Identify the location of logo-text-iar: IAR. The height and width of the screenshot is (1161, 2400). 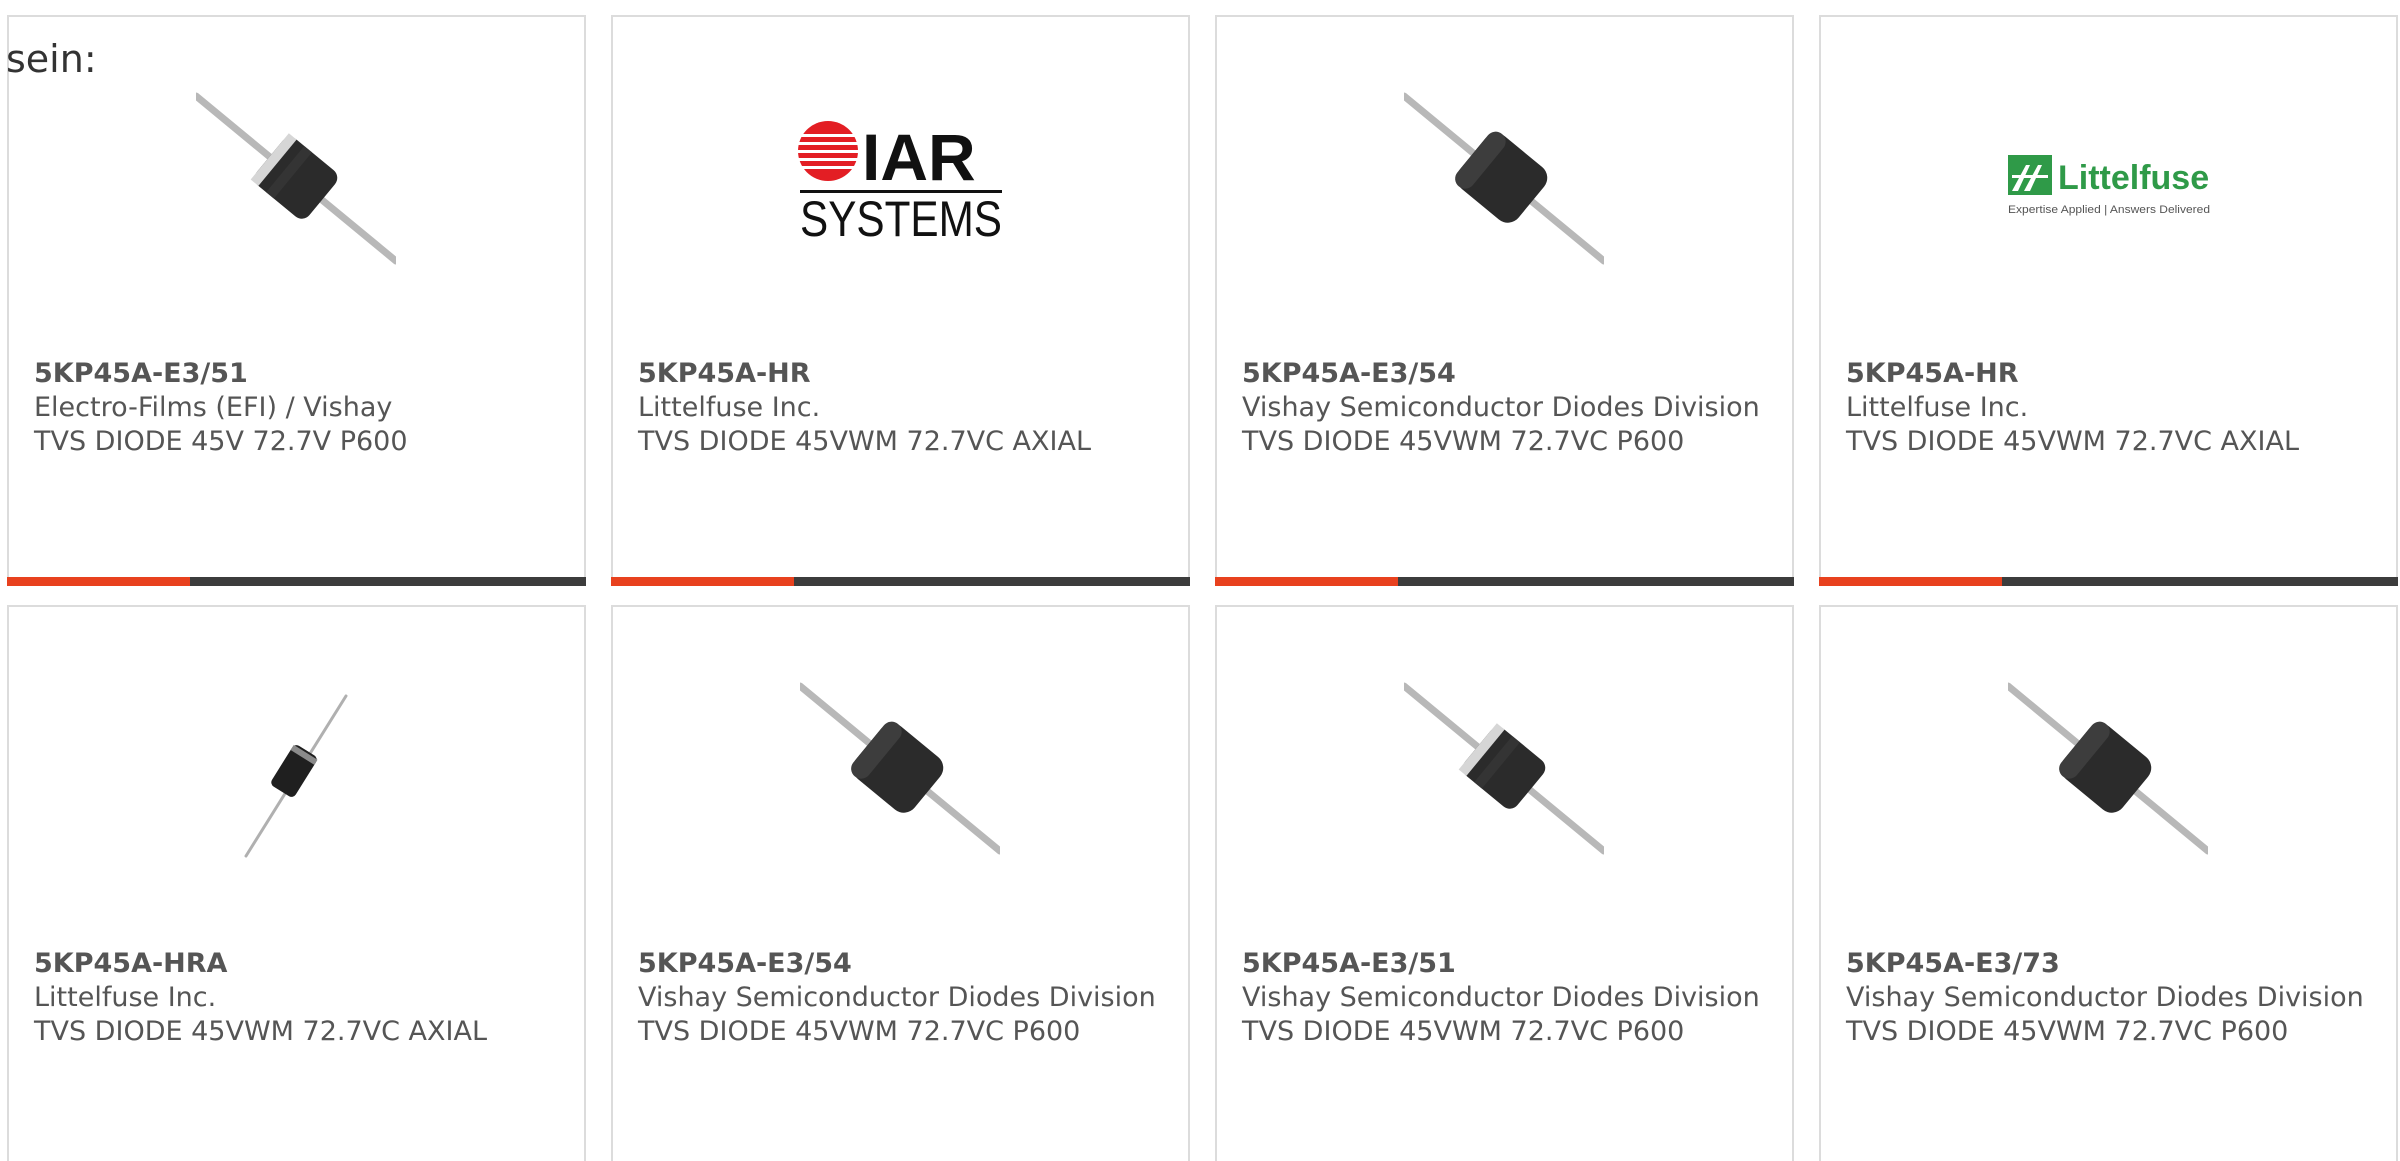
(919, 157).